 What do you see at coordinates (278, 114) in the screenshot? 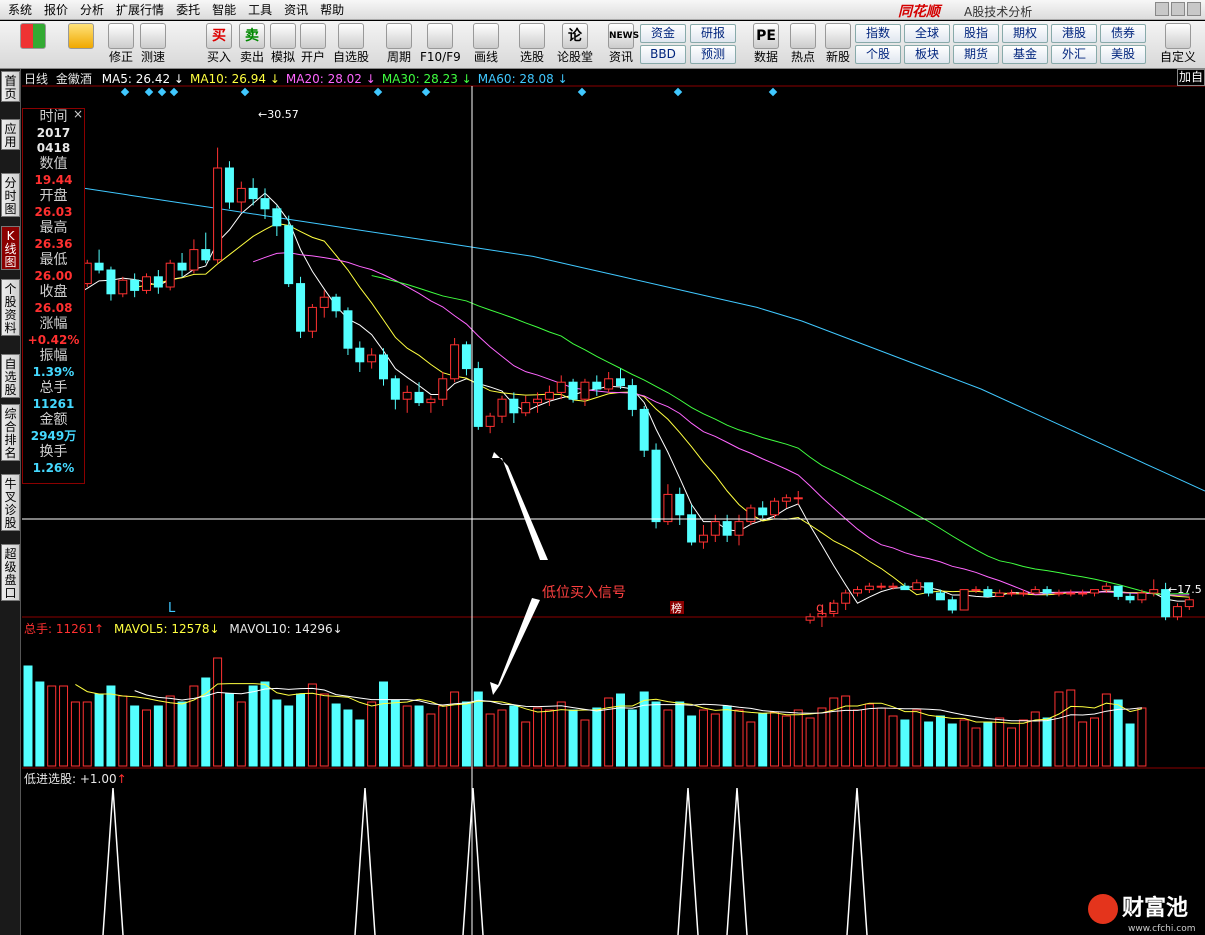
I see `high-price-label: ←30.57` at bounding box center [278, 114].